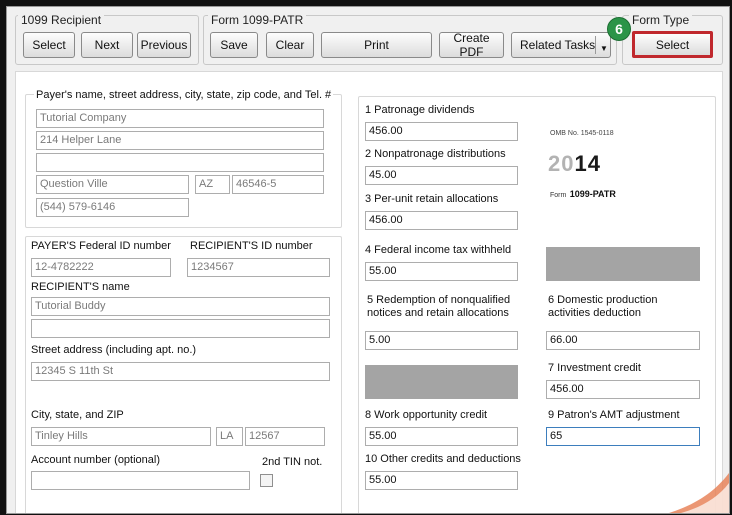 This screenshot has width=732, height=515. I want to click on box7-label: 7 Investment credit, so click(594, 368).